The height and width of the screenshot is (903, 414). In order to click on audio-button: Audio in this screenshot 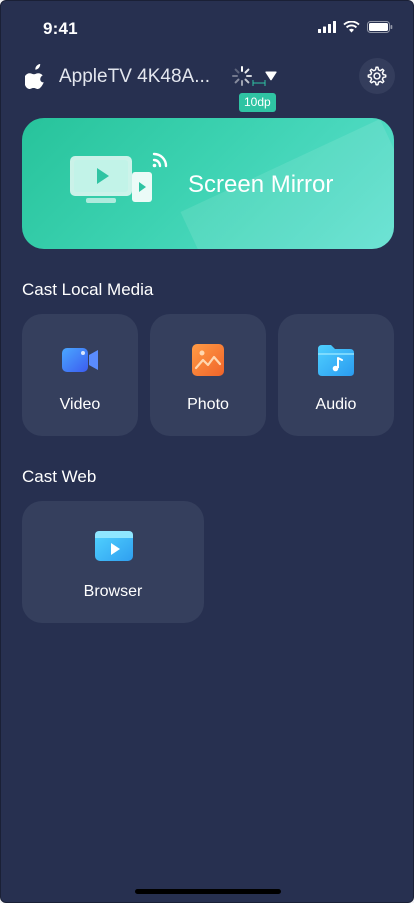, I will do `click(336, 375)`.